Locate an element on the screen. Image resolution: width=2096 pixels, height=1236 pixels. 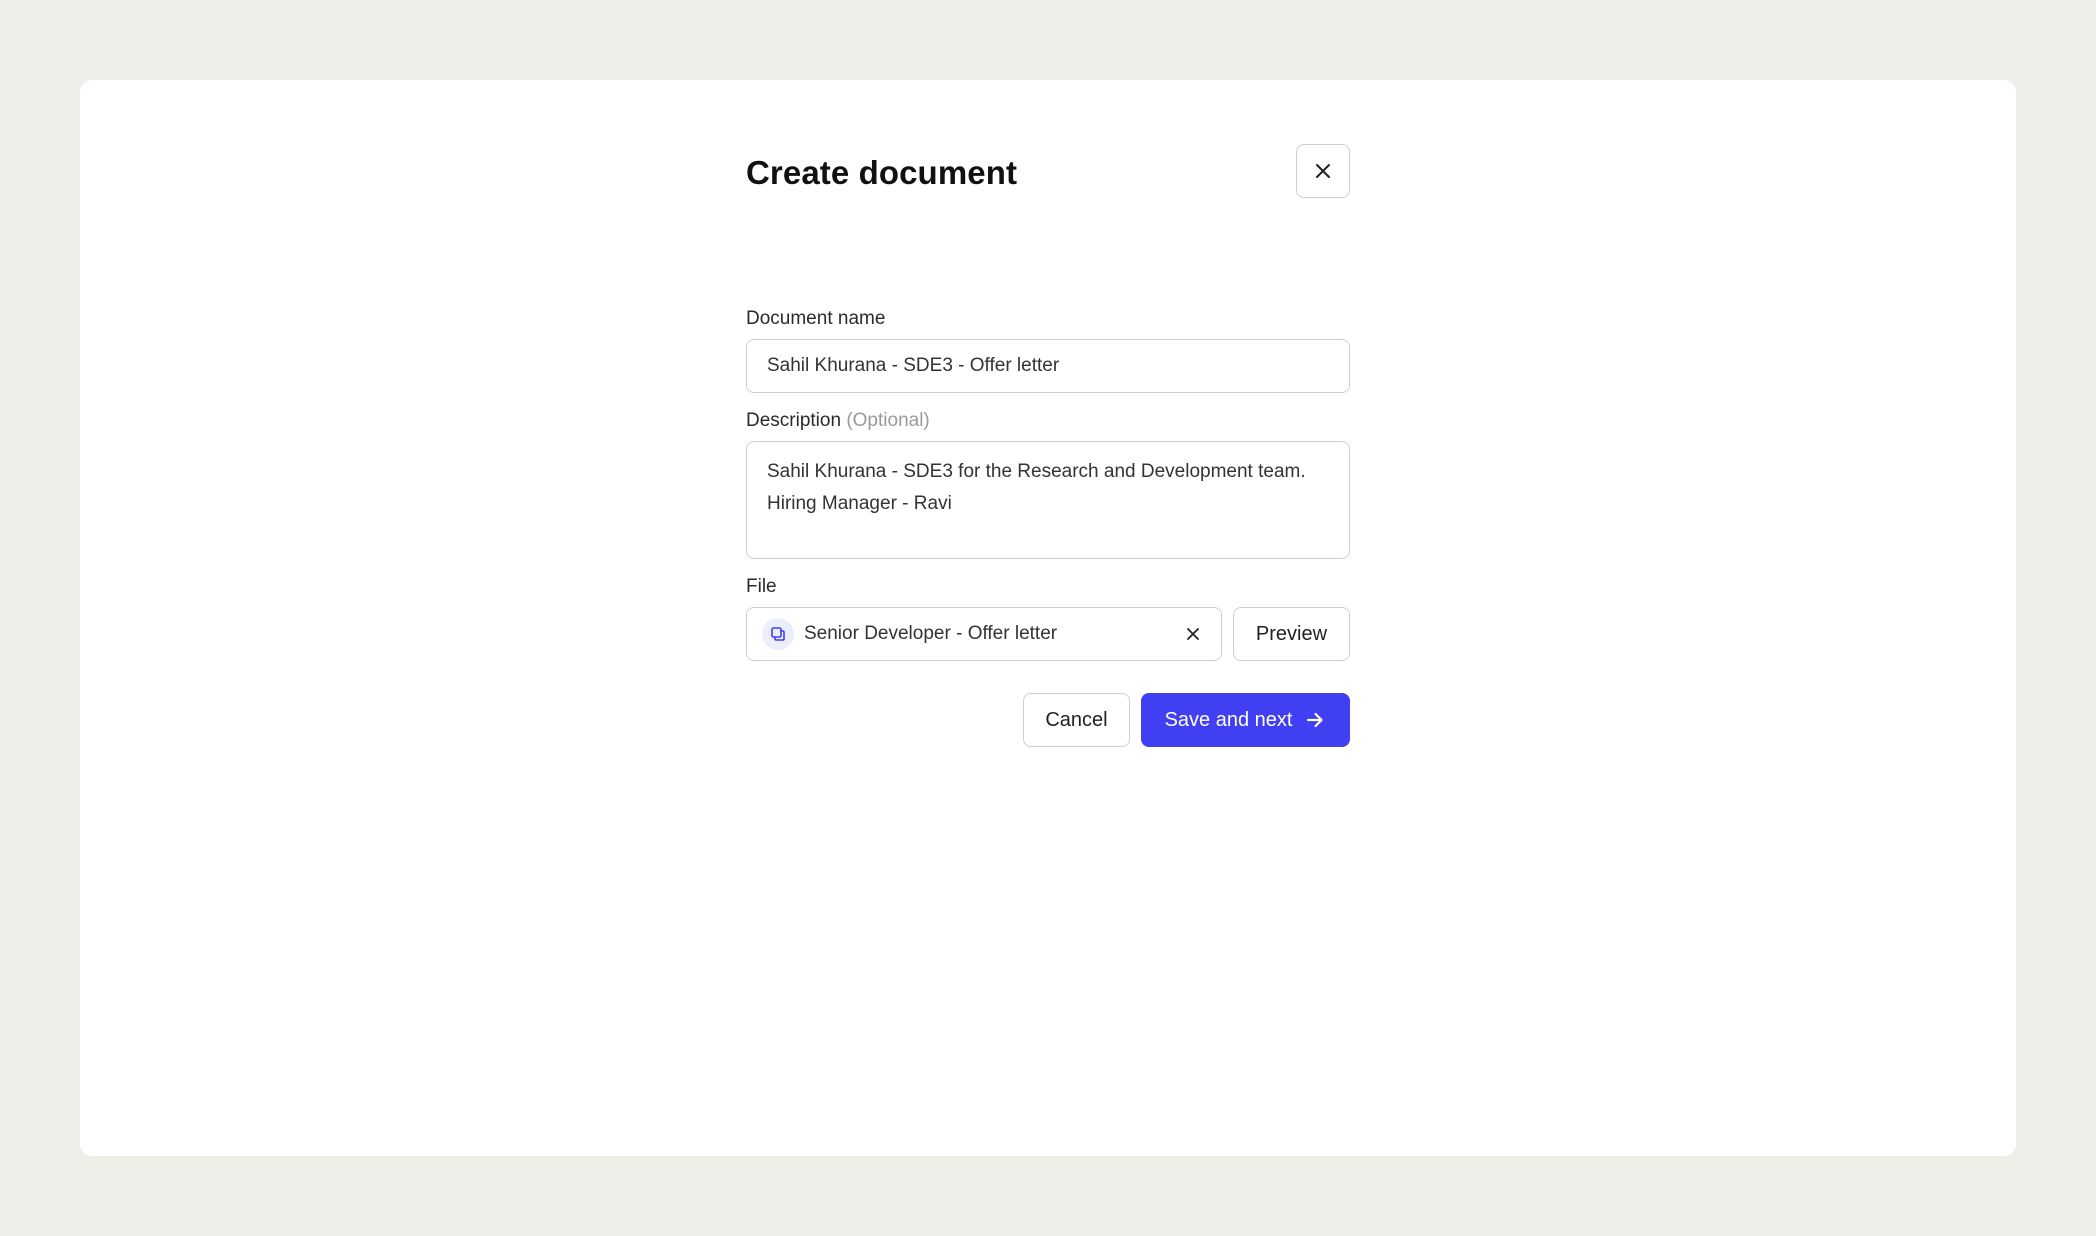
description-label: Description (Optional) is located at coordinates (1048, 421).